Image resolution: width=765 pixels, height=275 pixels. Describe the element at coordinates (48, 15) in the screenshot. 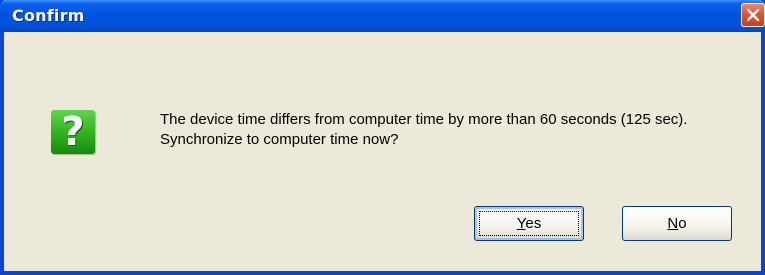

I see `window-title: Confirm` at that location.